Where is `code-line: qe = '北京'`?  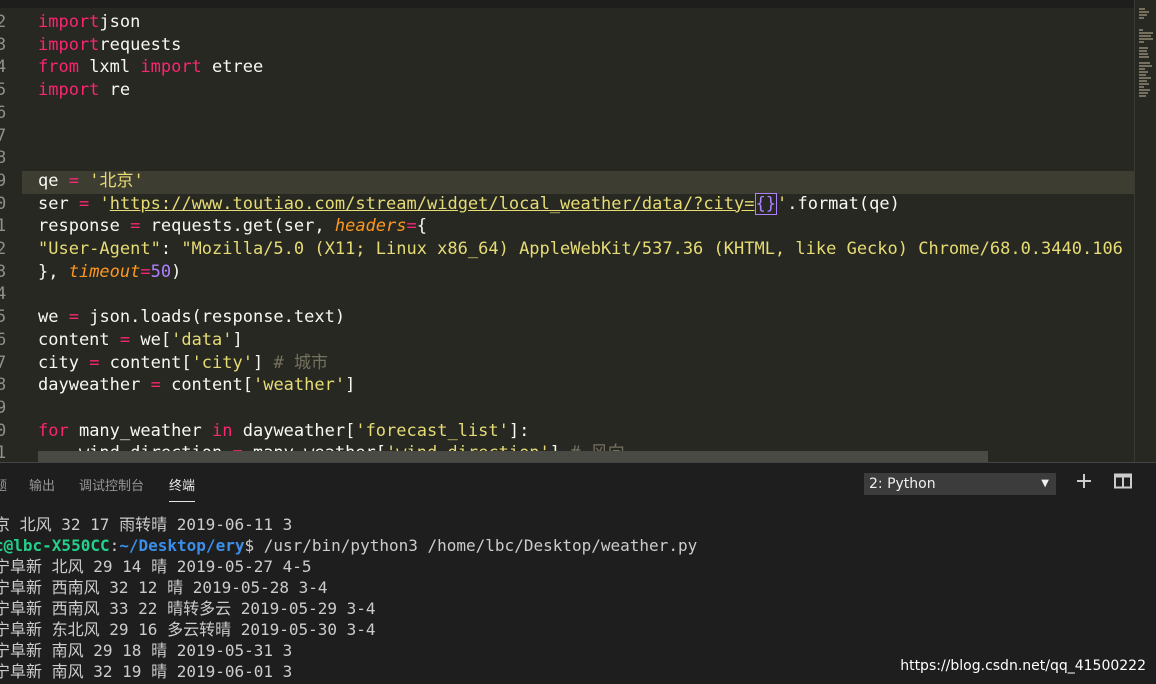
code-line: qe = '北京' is located at coordinates (91, 181).